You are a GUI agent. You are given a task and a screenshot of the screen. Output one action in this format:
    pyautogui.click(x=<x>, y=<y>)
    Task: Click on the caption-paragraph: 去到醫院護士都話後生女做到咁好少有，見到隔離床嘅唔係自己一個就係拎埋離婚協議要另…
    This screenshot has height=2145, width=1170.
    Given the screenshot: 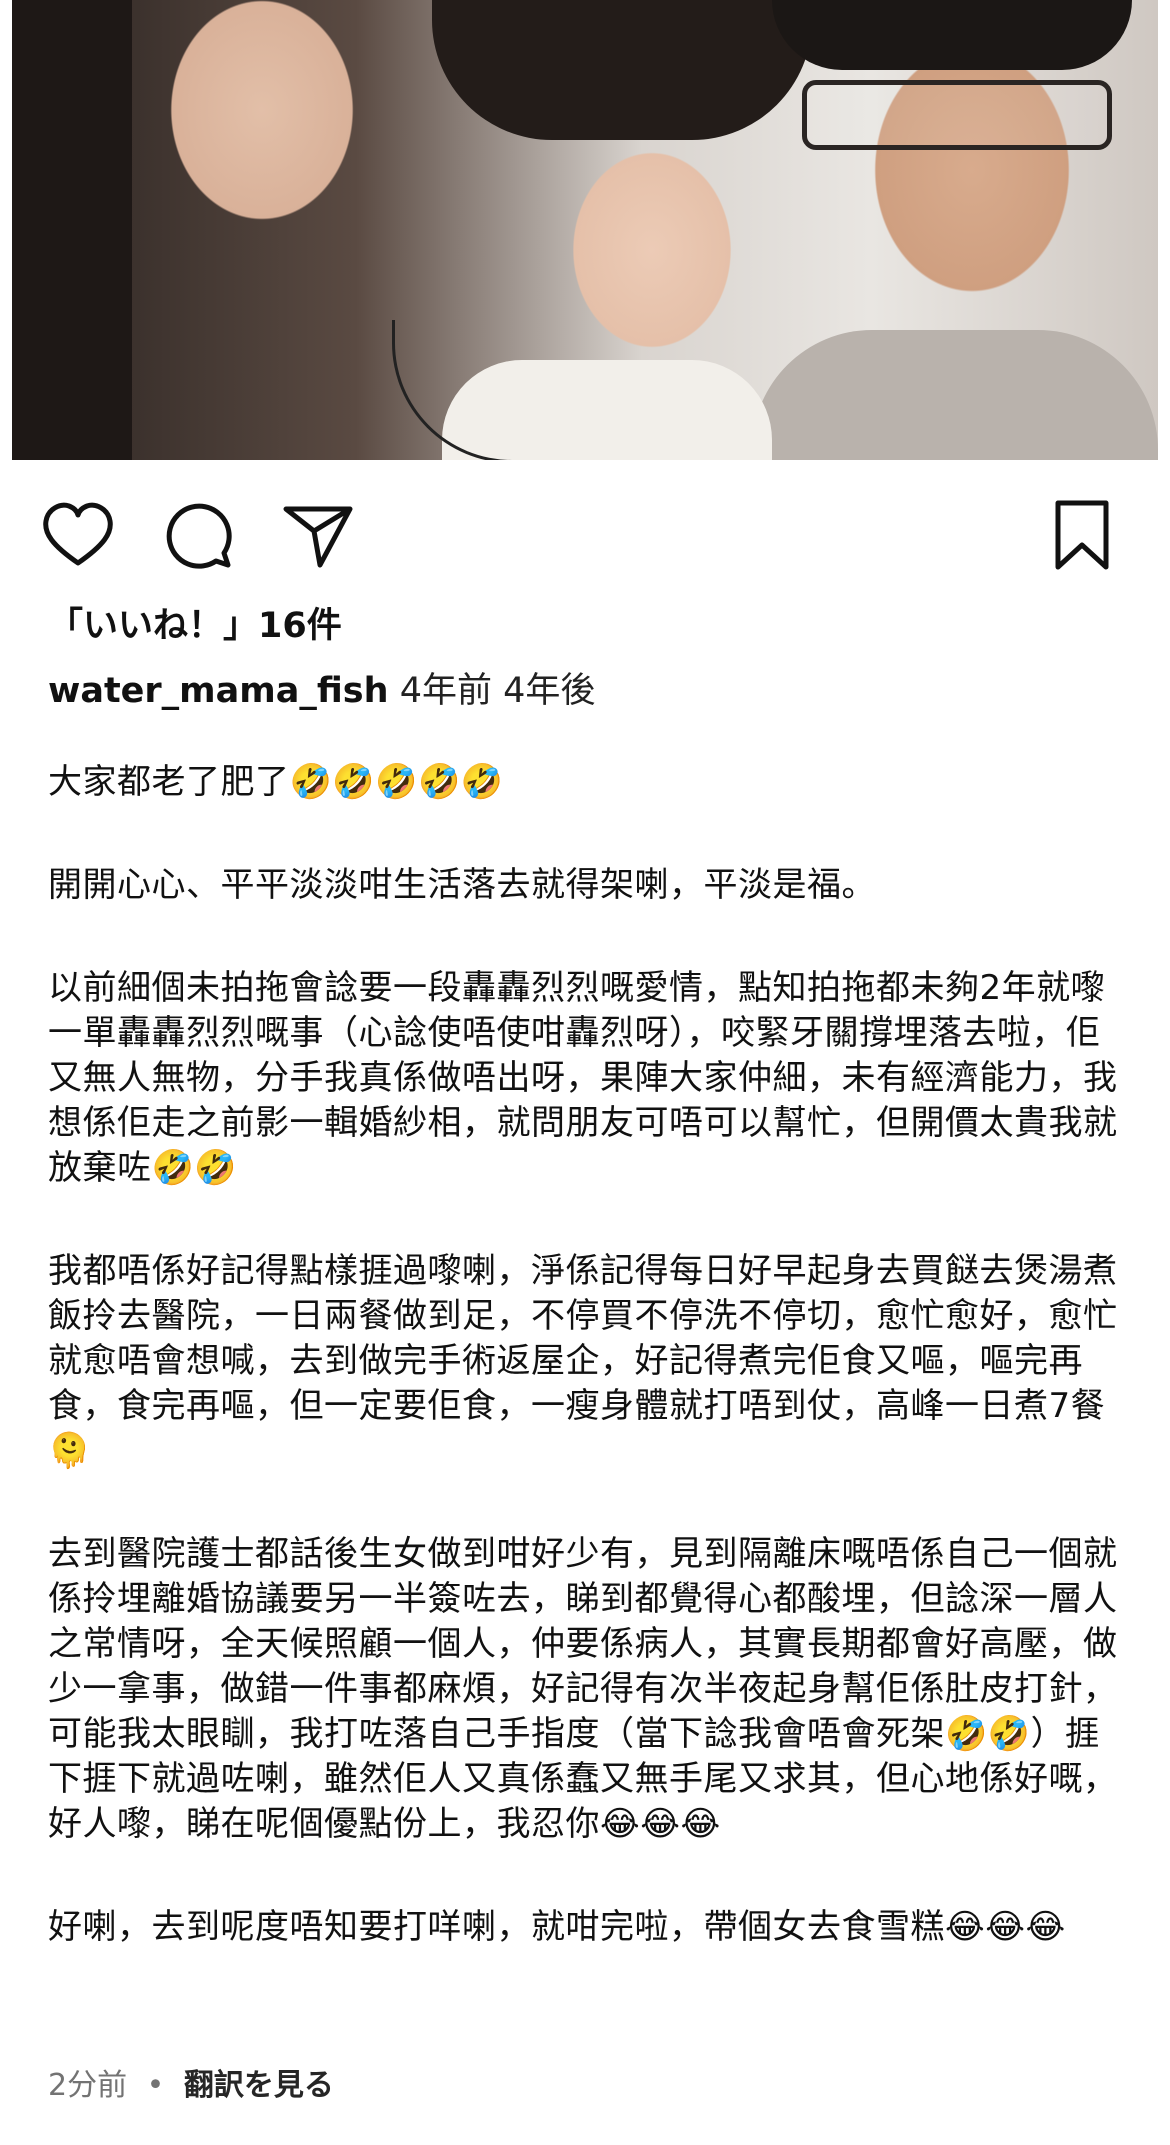 What is the action you would take?
    pyautogui.click(x=583, y=1689)
    